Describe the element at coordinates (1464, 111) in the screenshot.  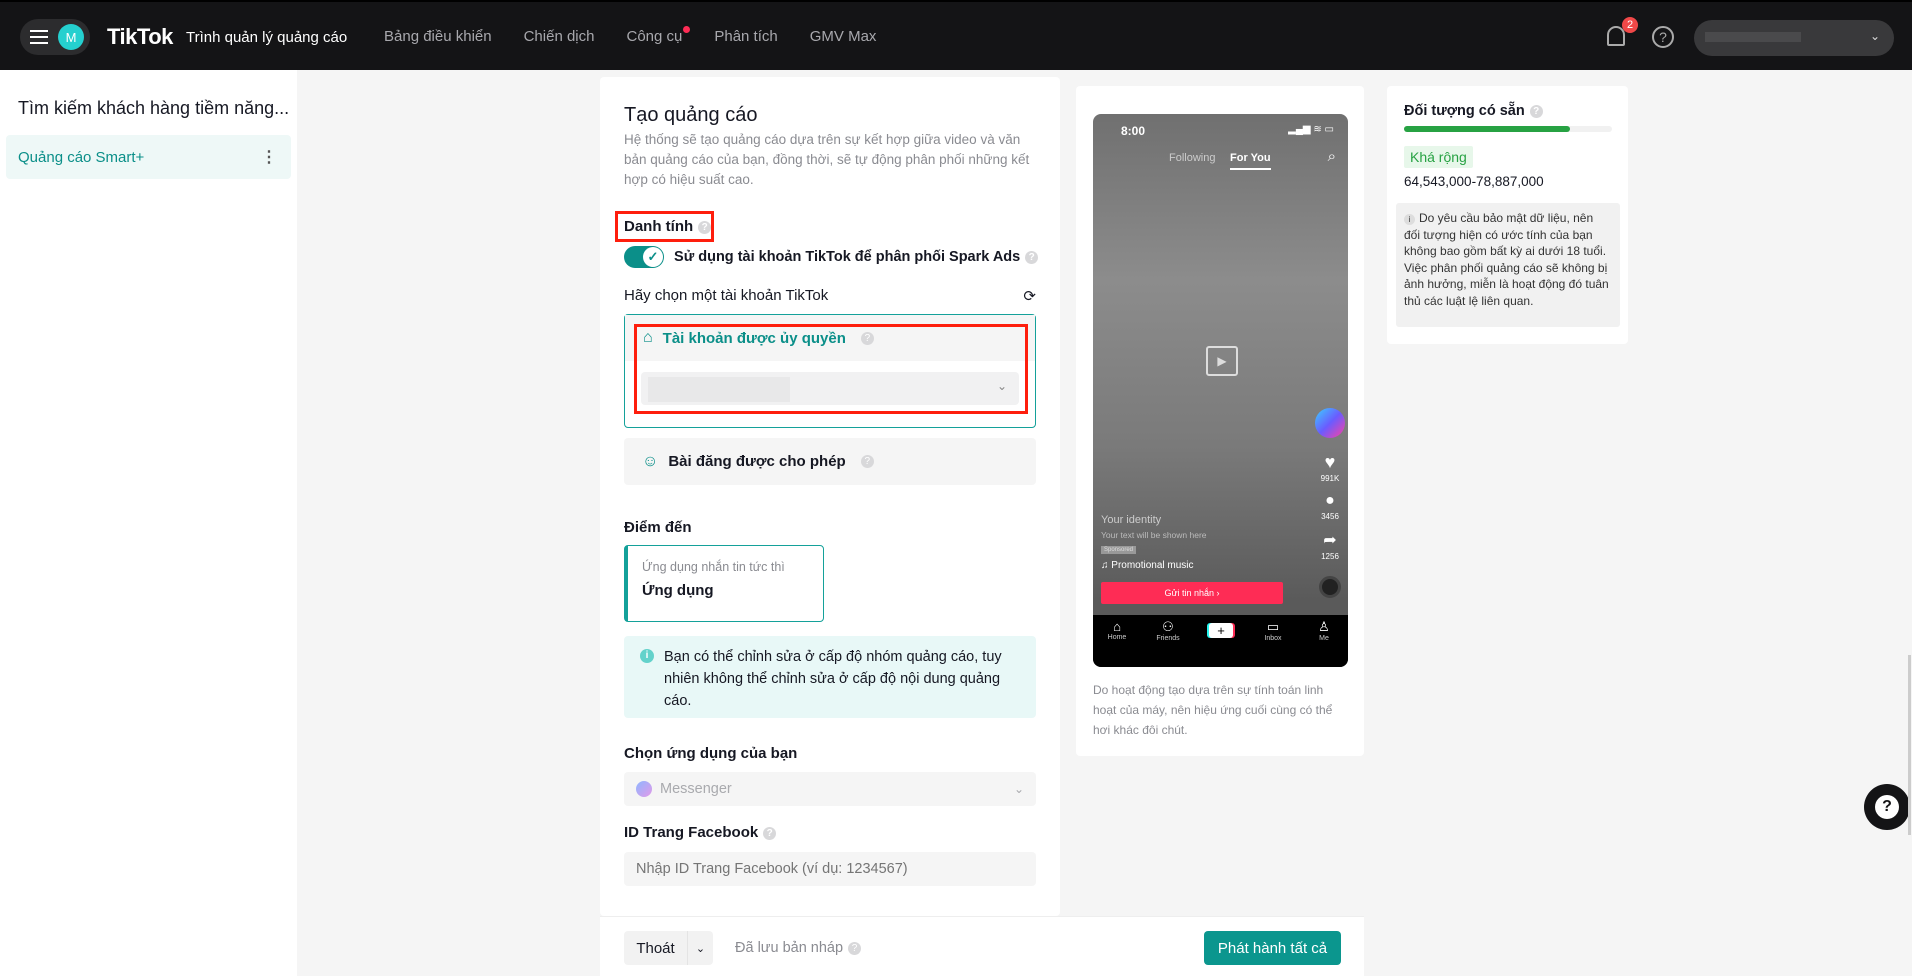
I see `audience-title-text: Đối tượng có sẵn` at that location.